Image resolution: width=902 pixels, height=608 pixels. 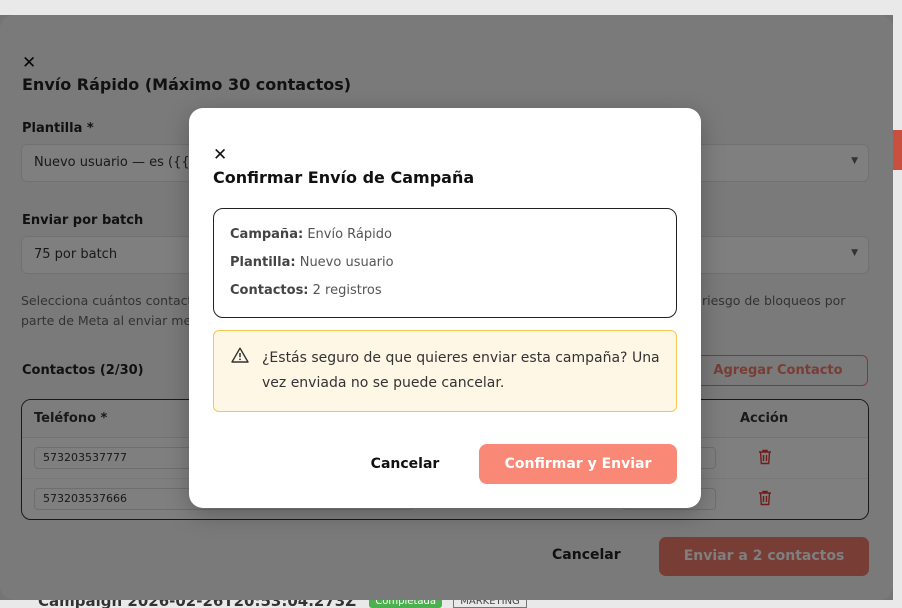 What do you see at coordinates (445, 267) in the screenshot?
I see `summary-template: Plantilla: Nuevo usuario` at bounding box center [445, 267].